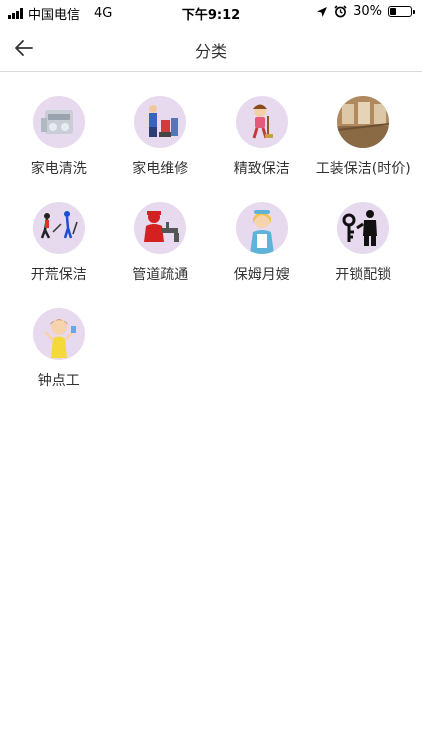 The width and height of the screenshot is (422, 750). I want to click on category-label: 家电清洗, so click(58, 169).